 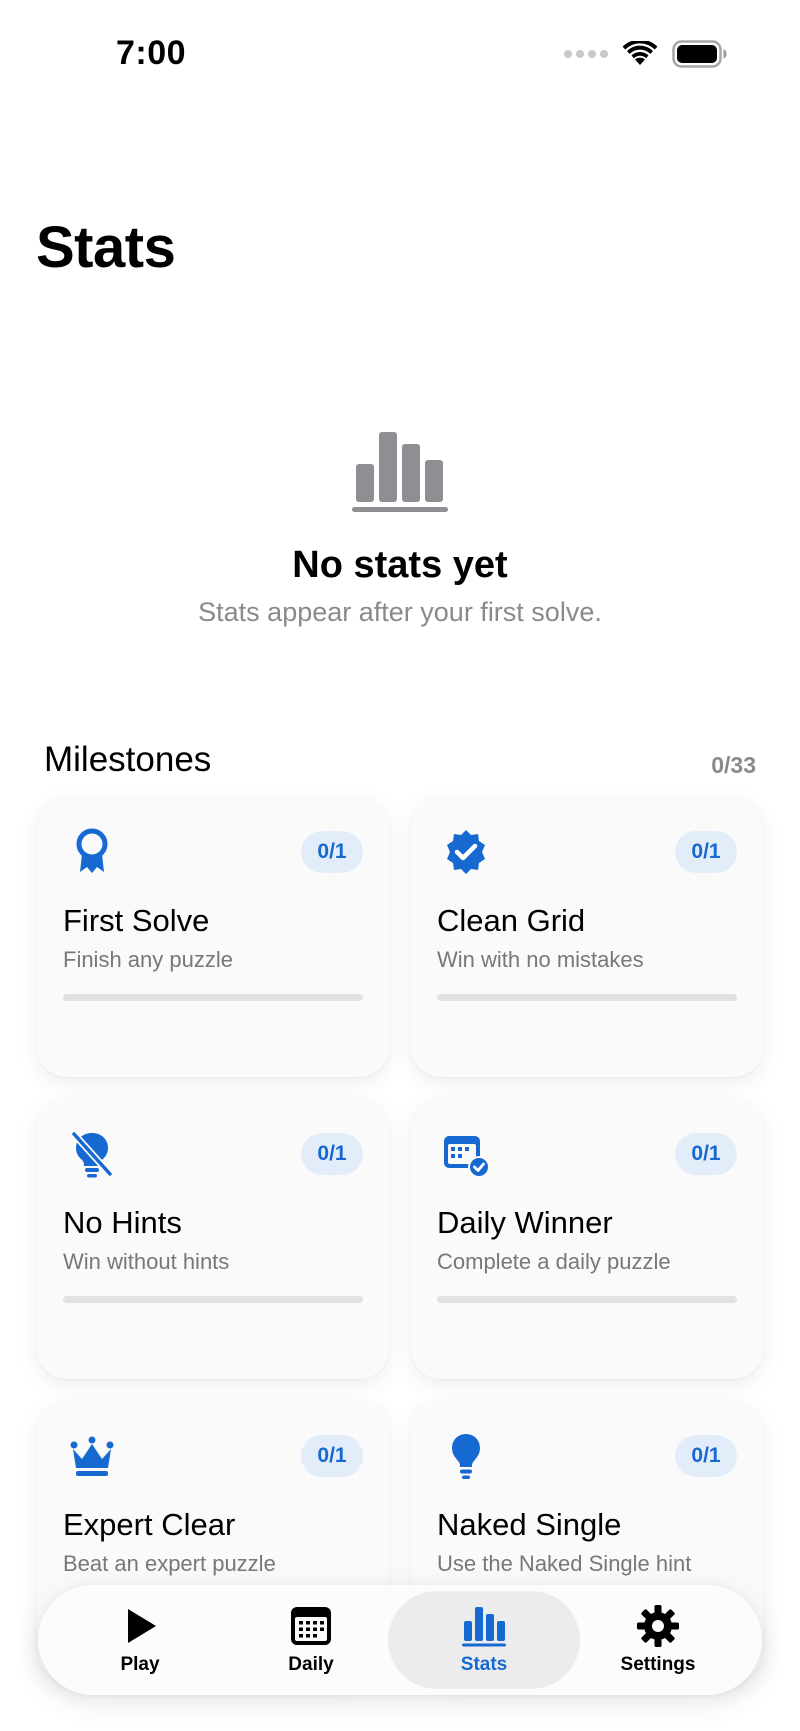 I want to click on status-indicators, so click(x=646, y=54).